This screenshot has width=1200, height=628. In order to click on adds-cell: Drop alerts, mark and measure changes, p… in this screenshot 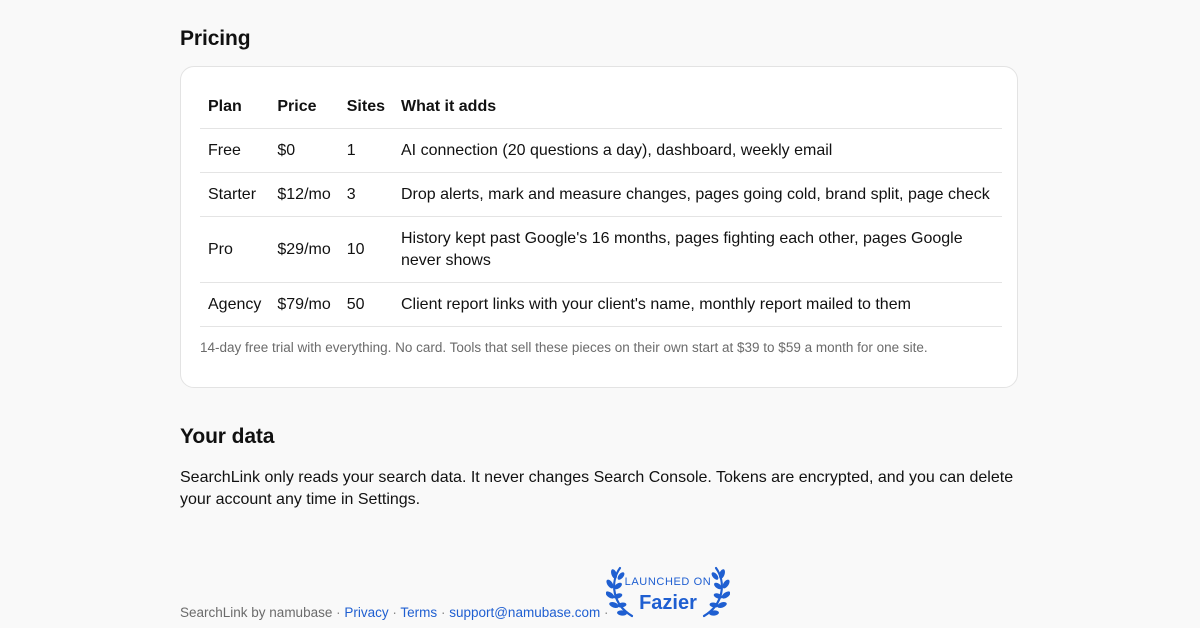, I will do `click(697, 194)`.